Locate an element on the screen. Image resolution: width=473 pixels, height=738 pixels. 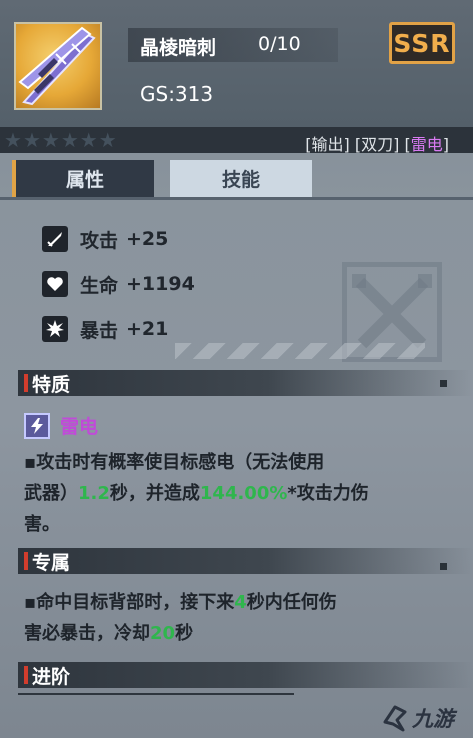
desc-highlight: 144.00% is located at coordinates (243, 493).